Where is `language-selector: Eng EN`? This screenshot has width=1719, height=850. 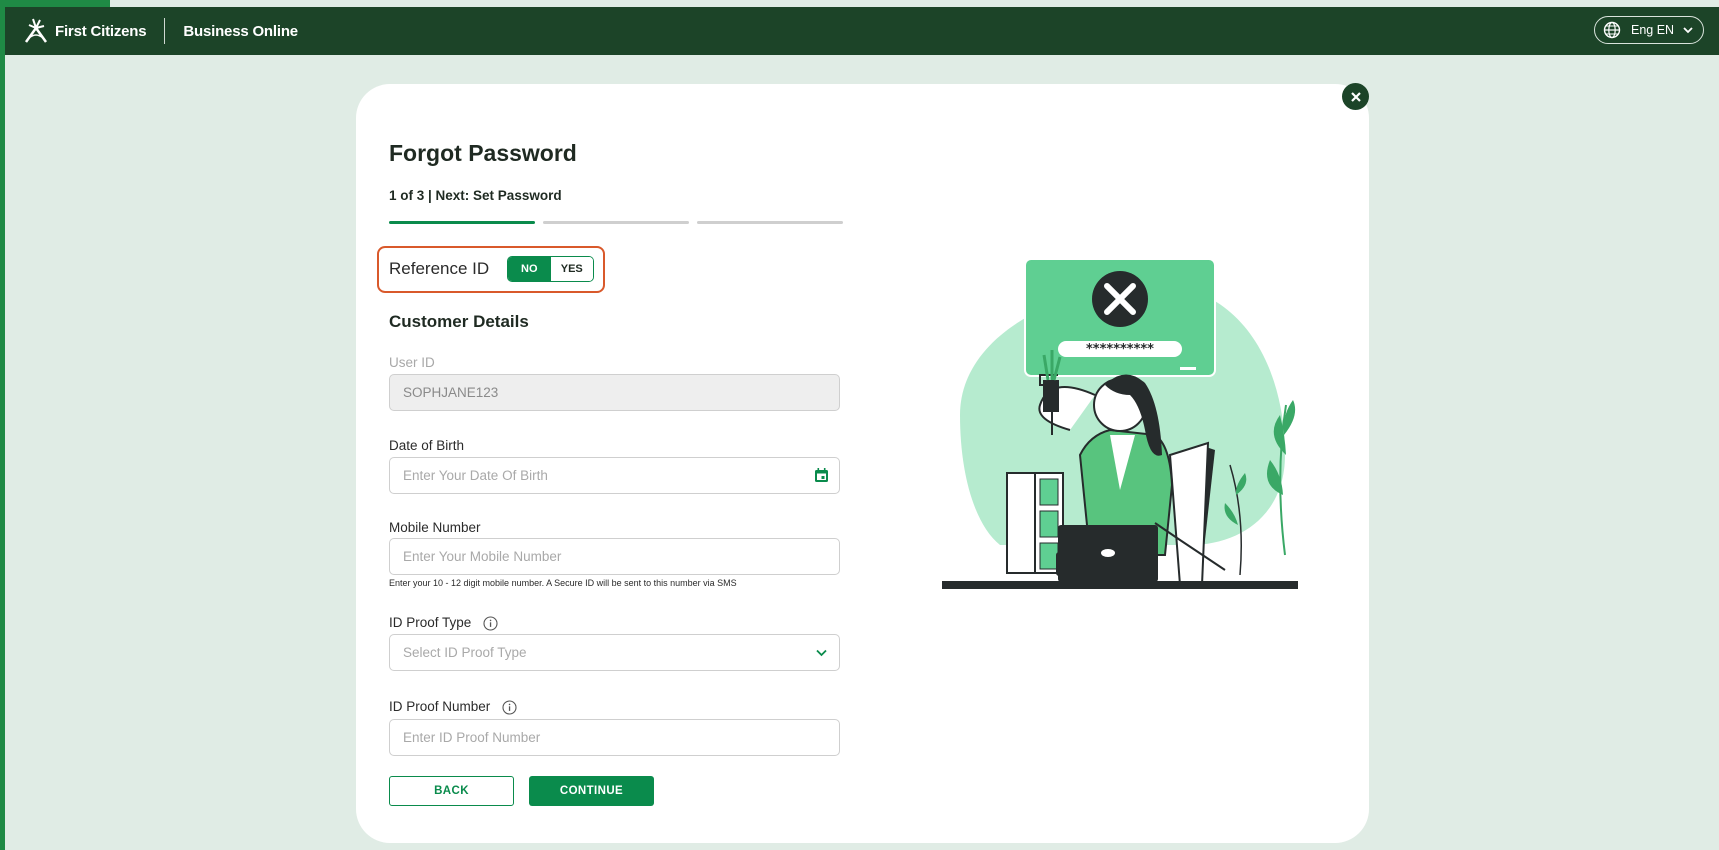
language-selector: Eng EN is located at coordinates (1649, 30).